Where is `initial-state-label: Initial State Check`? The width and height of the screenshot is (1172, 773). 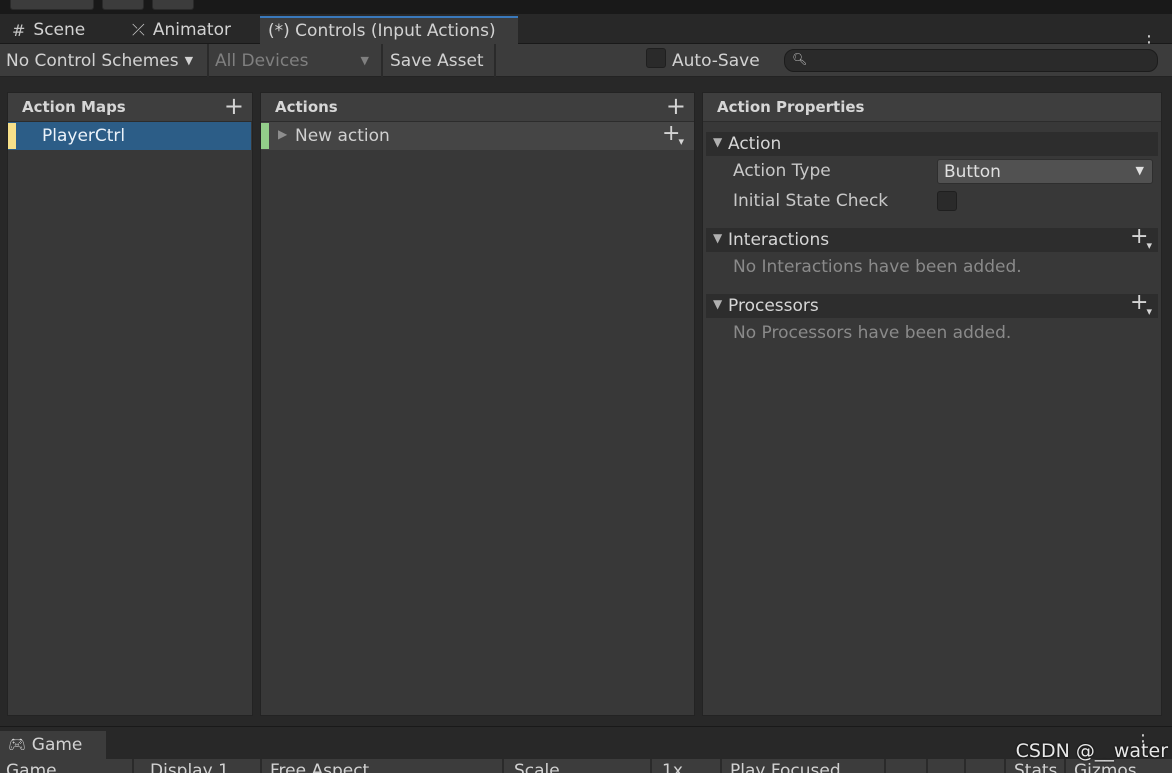 initial-state-label: Initial State Check is located at coordinates (811, 201).